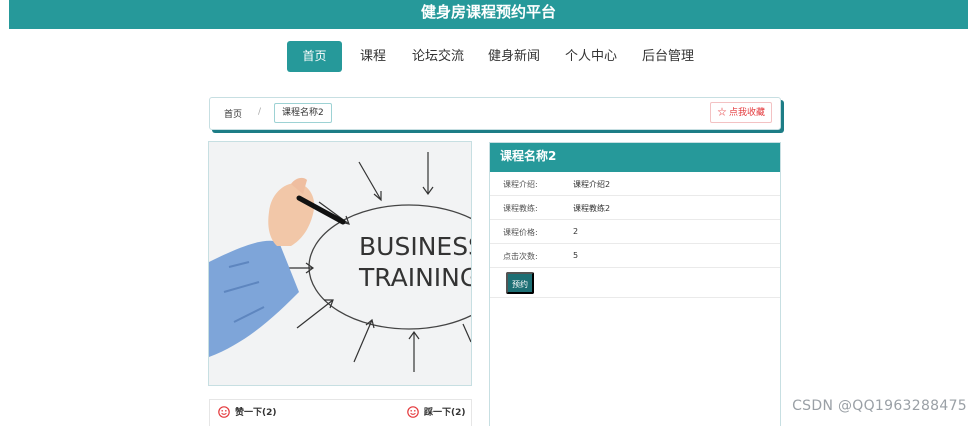  Describe the element at coordinates (415, 246) in the screenshot. I see `image-text-line-1: BUSINESS` at that location.